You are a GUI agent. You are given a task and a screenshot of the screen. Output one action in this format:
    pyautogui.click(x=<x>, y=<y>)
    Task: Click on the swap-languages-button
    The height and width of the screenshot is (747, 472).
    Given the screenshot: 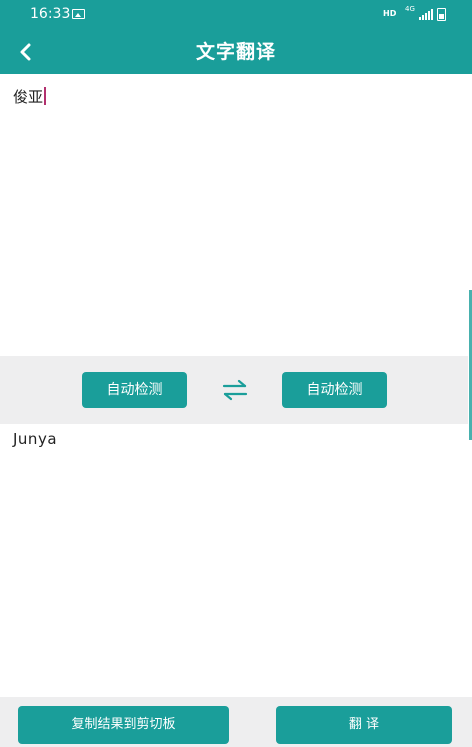 What is the action you would take?
    pyautogui.click(x=235, y=390)
    